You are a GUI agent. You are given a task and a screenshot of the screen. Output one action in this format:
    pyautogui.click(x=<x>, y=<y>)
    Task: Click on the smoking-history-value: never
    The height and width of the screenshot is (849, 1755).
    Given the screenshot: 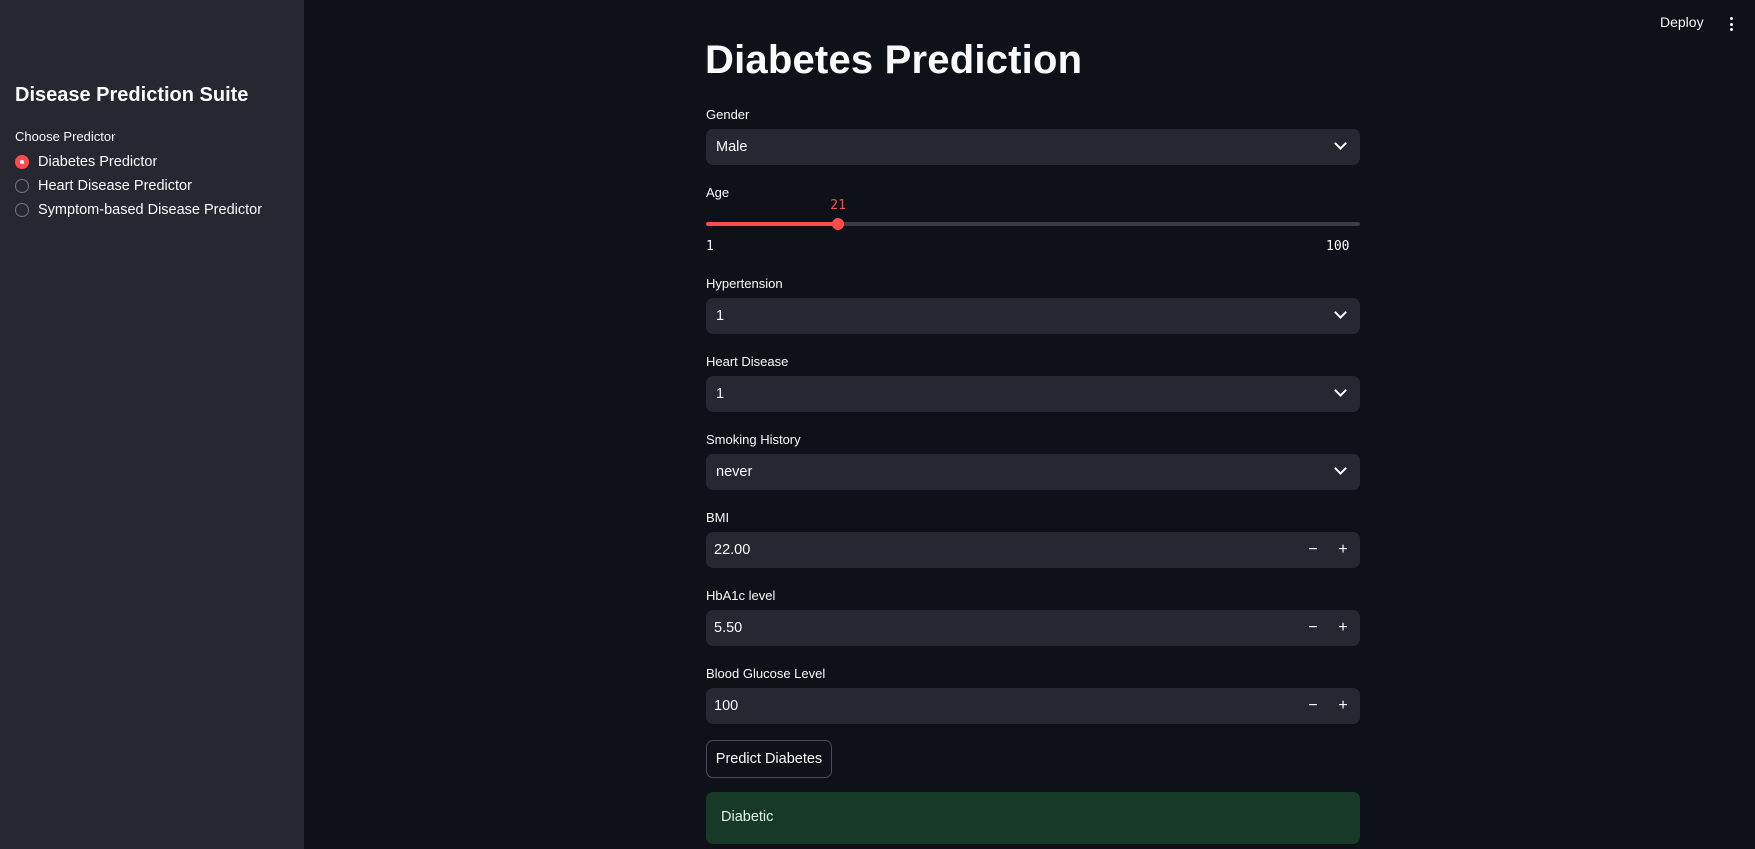 What is the action you would take?
    pyautogui.click(x=734, y=472)
    